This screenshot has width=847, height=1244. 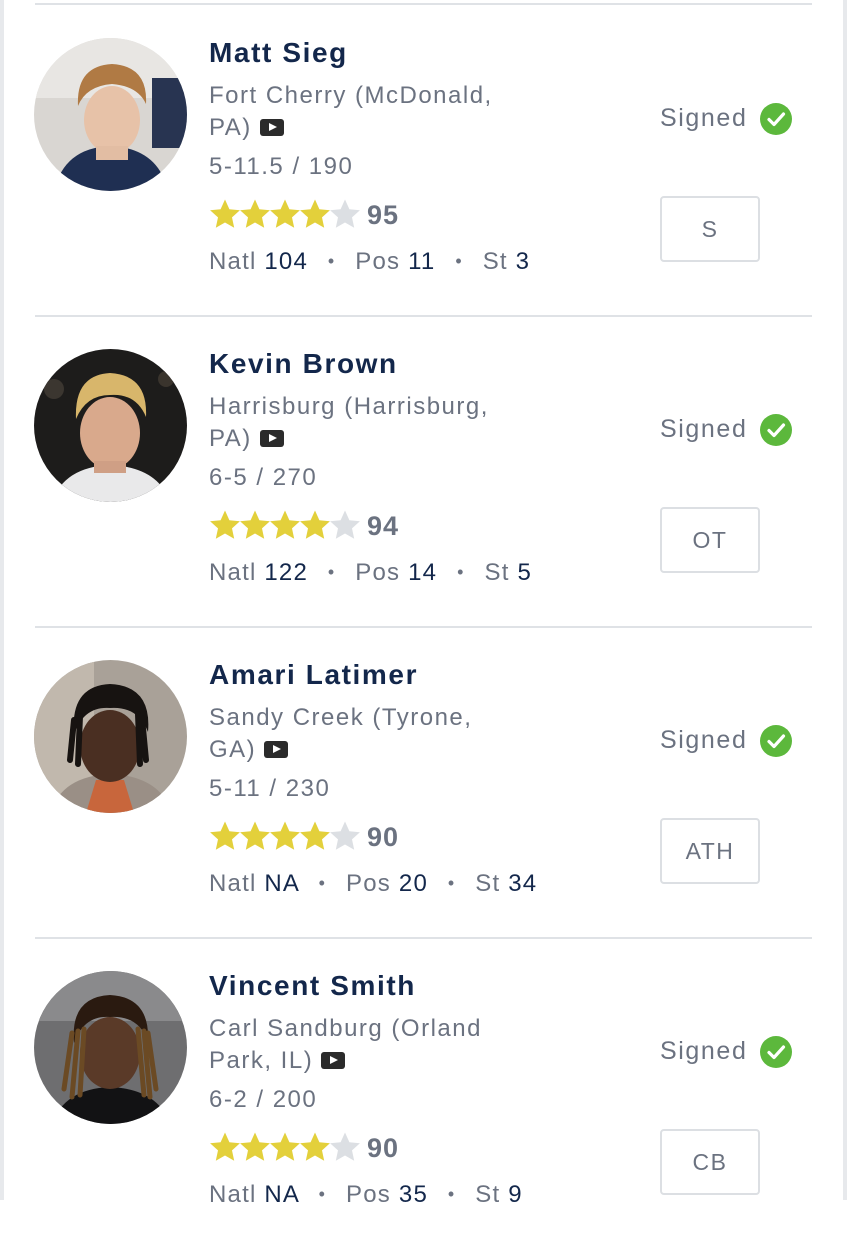 I want to click on recruit-name: Amari Latimer, so click(x=313, y=675).